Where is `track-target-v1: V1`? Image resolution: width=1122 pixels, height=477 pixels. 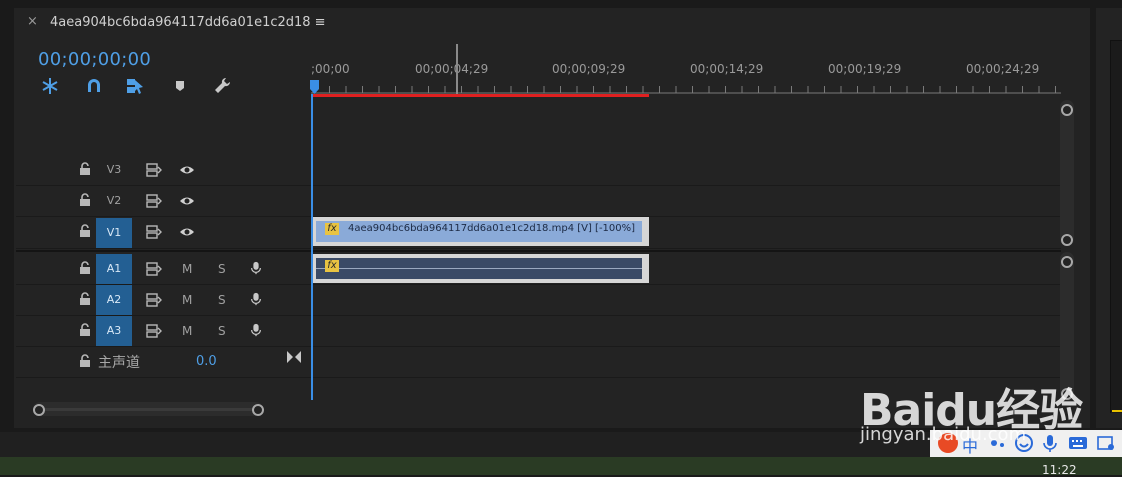
track-target-v1: V1 is located at coordinates (114, 233).